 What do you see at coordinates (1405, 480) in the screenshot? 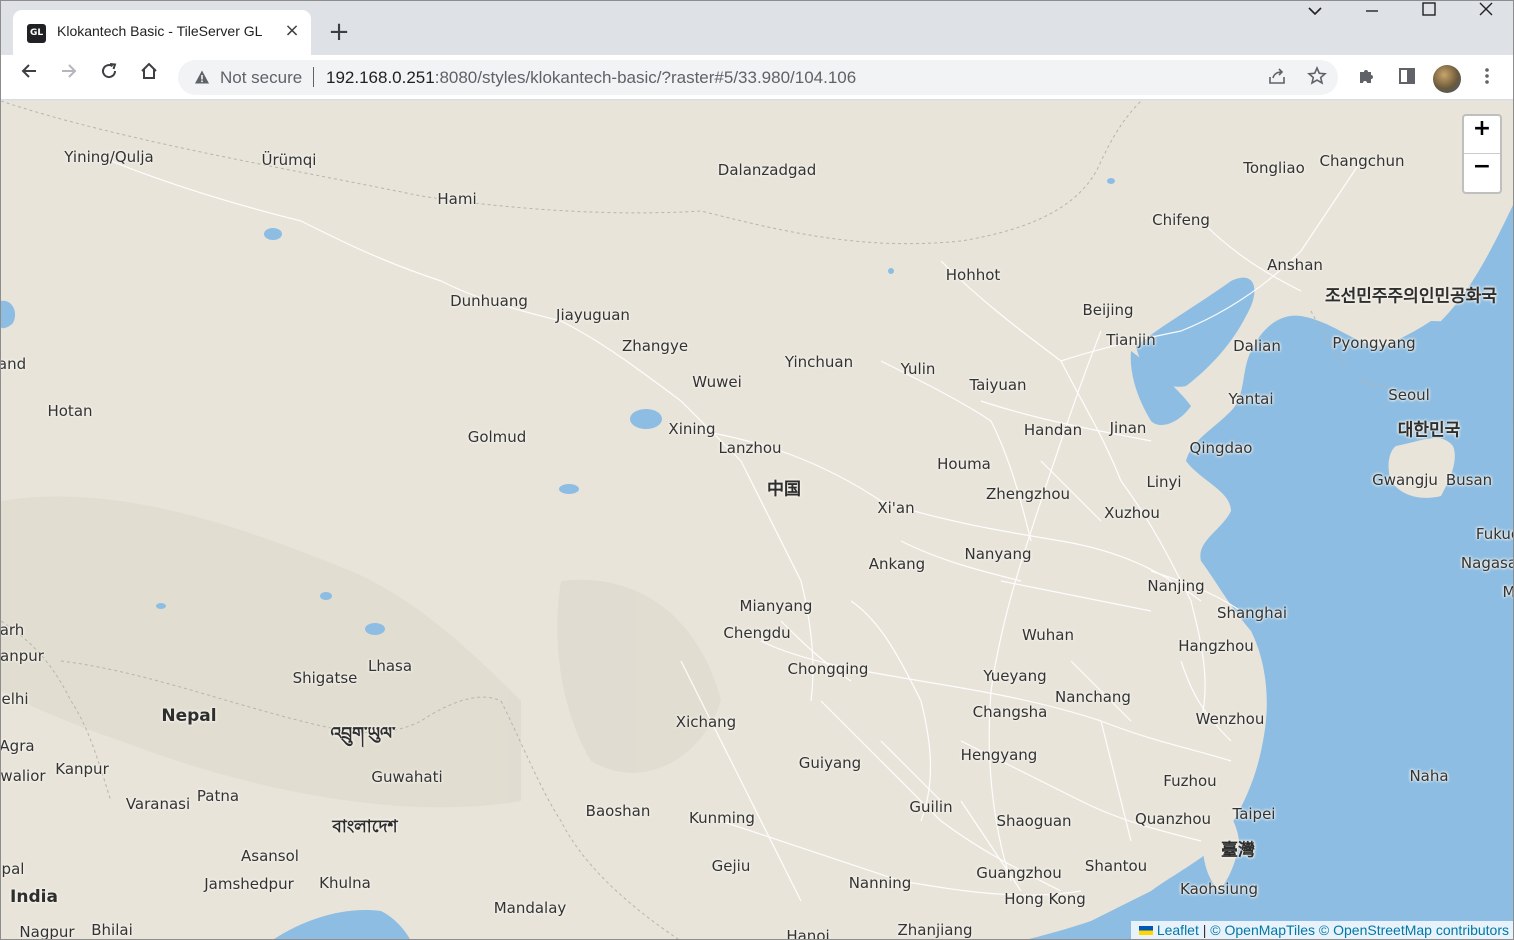
I see `city-label: Gwangju` at bounding box center [1405, 480].